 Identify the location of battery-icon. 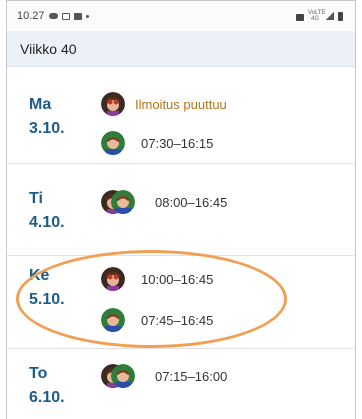
(340, 16).